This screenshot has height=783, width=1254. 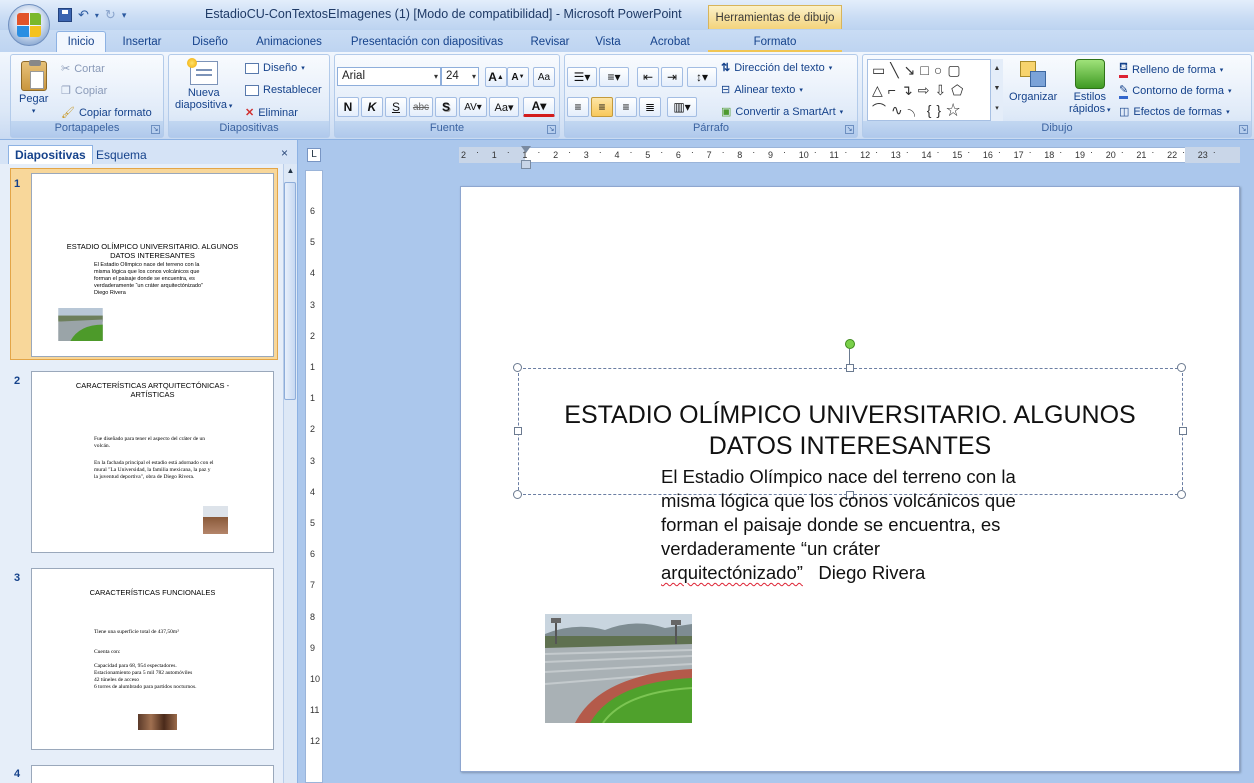 I want to click on bold-icon: N, so click(x=348, y=107).